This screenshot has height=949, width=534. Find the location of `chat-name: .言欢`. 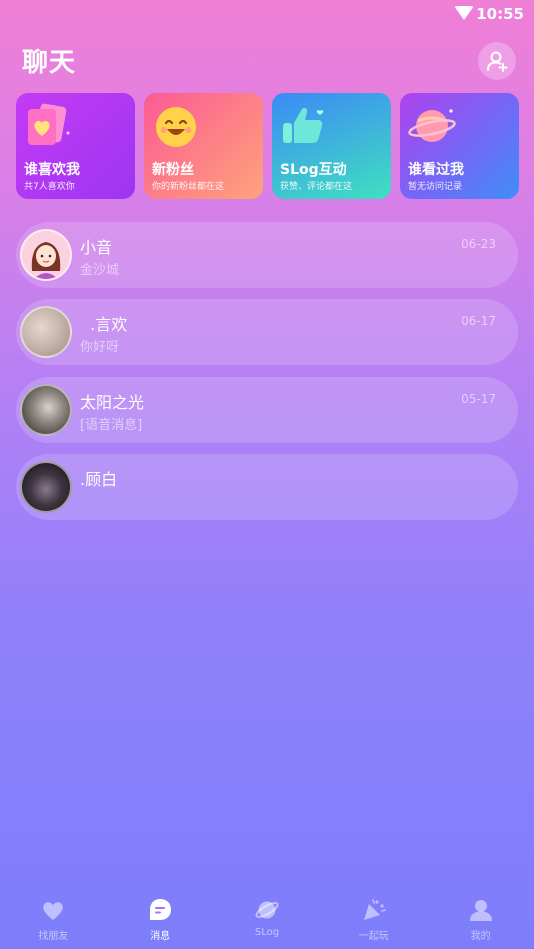

chat-name: .言欢 is located at coordinates (104, 324).